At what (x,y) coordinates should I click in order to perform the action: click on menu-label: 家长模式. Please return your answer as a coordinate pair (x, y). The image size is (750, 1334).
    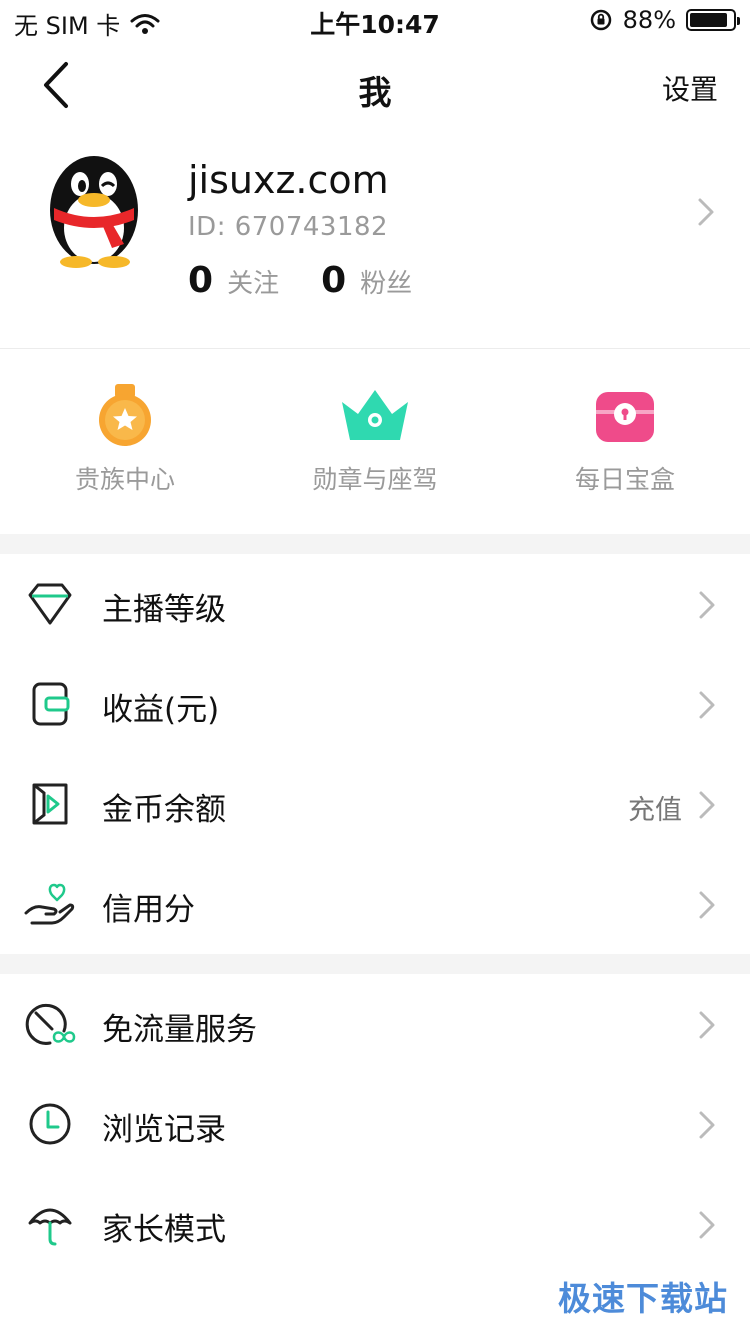
    Looking at the image, I should click on (164, 1230).